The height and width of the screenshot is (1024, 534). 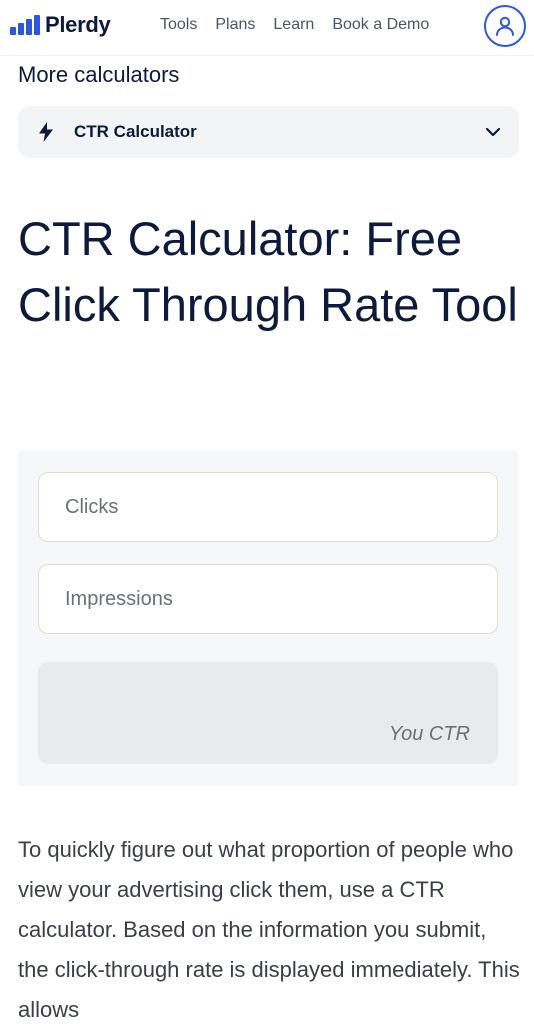 What do you see at coordinates (25, 25) in the screenshot?
I see `logo-bars-icon` at bounding box center [25, 25].